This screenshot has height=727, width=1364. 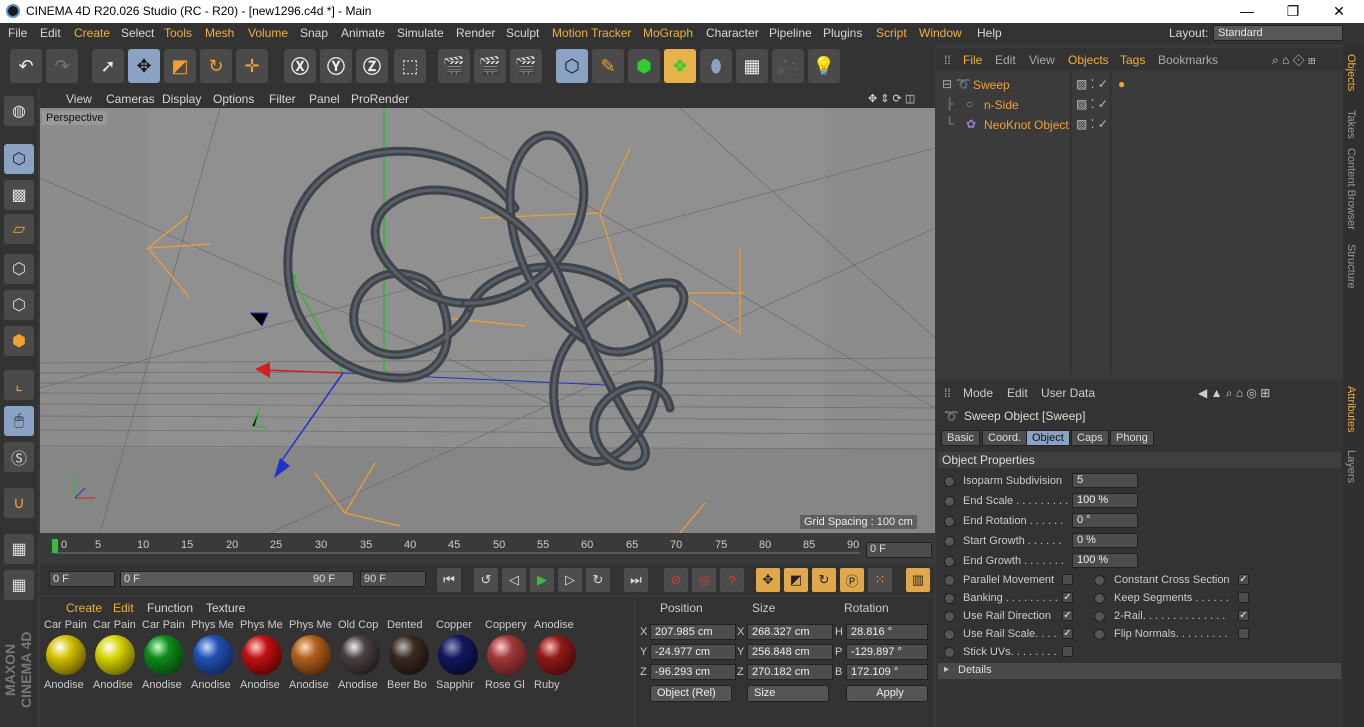 I want to click on vtab-attributes: Attributes, so click(x=1351, y=409).